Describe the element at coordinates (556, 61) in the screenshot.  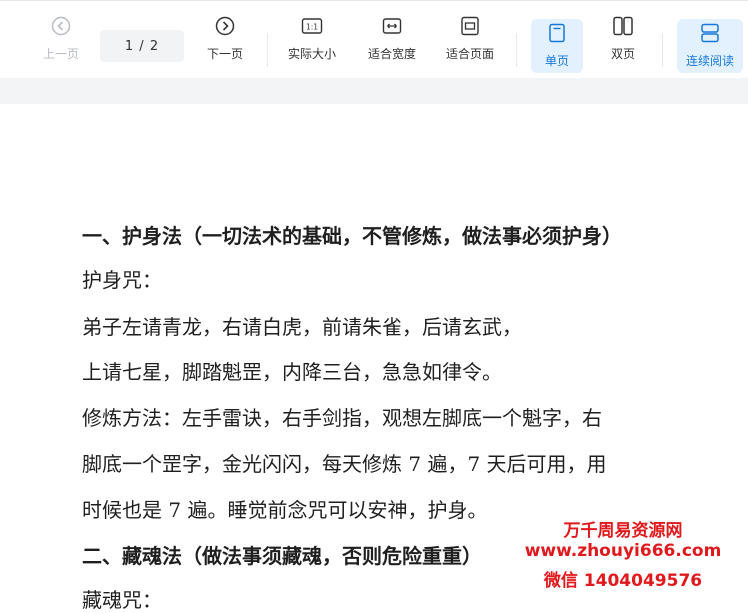
I see `single-page-label: 单页` at that location.